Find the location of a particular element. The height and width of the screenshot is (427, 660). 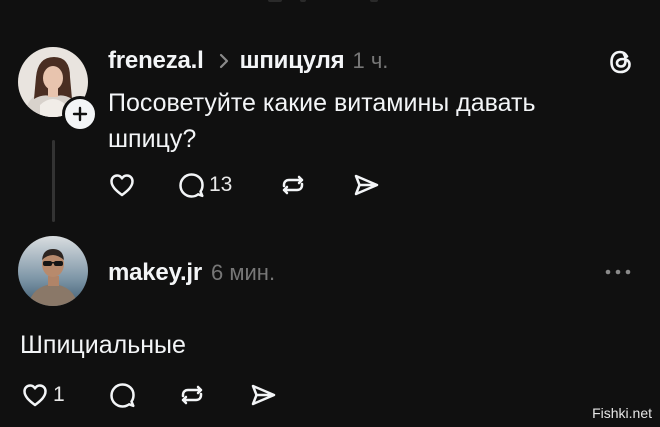

reply-button: 13 is located at coordinates (204, 185).